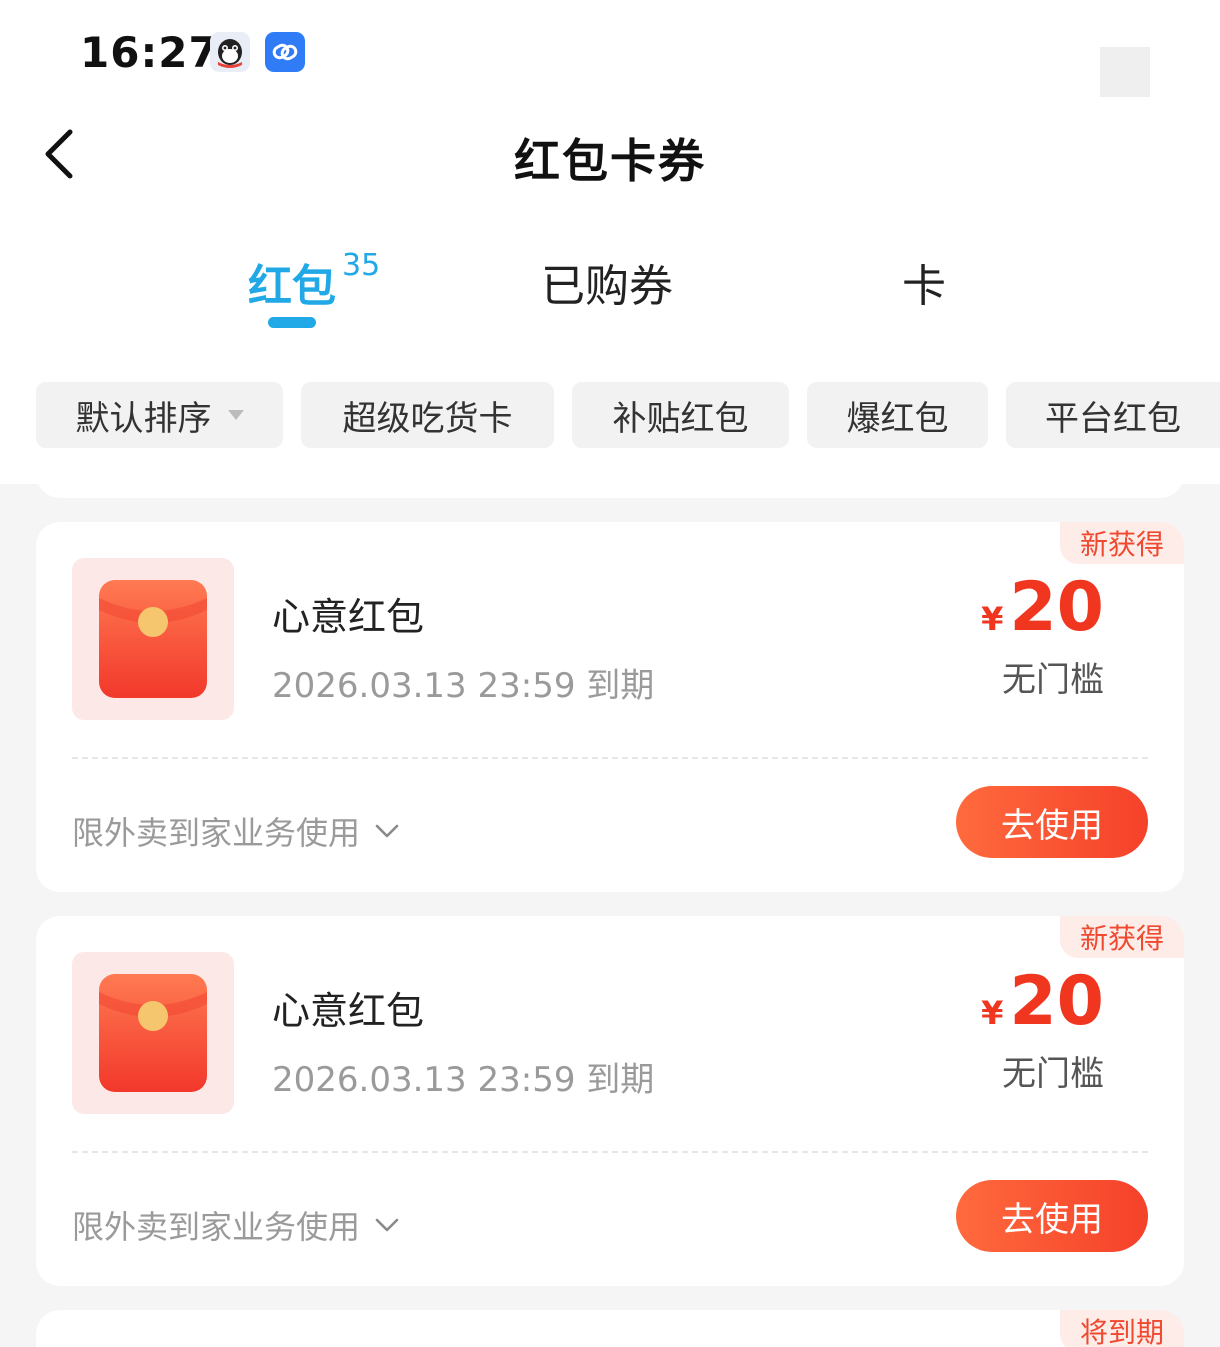 This screenshot has width=1220, height=1347. What do you see at coordinates (1121, 1328) in the screenshot?
I see `expiring-badge: 将到期` at bounding box center [1121, 1328].